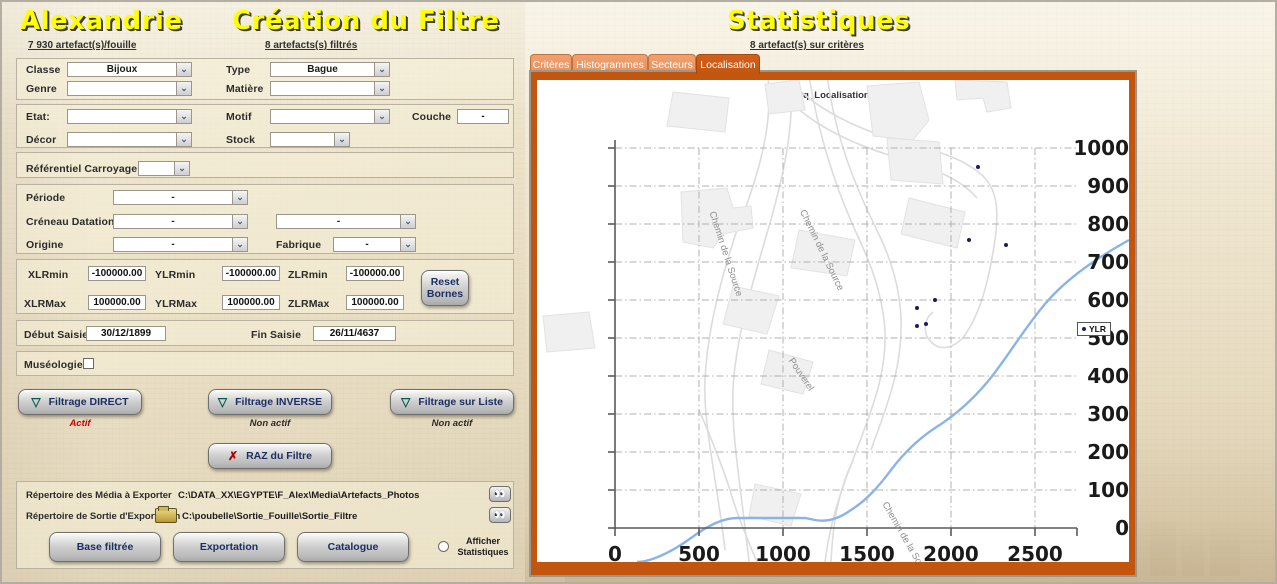 Image resolution: width=1277 pixels, height=584 pixels. Describe the element at coordinates (129, 69) in the screenshot. I see `combo-classe: Bijoux ⌄` at that location.